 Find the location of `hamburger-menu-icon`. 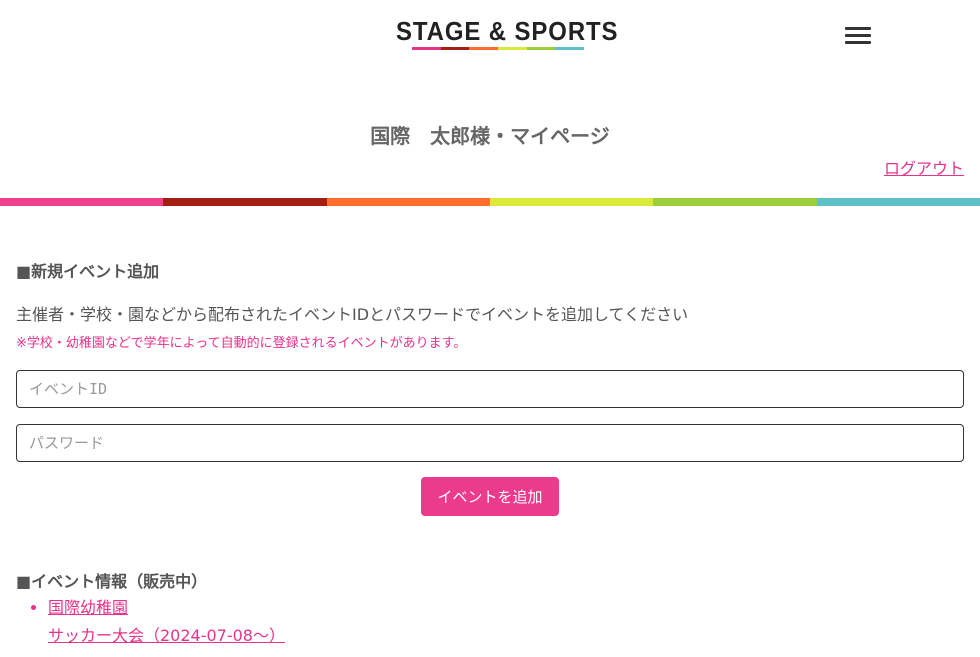

hamburger-menu-icon is located at coordinates (858, 36).